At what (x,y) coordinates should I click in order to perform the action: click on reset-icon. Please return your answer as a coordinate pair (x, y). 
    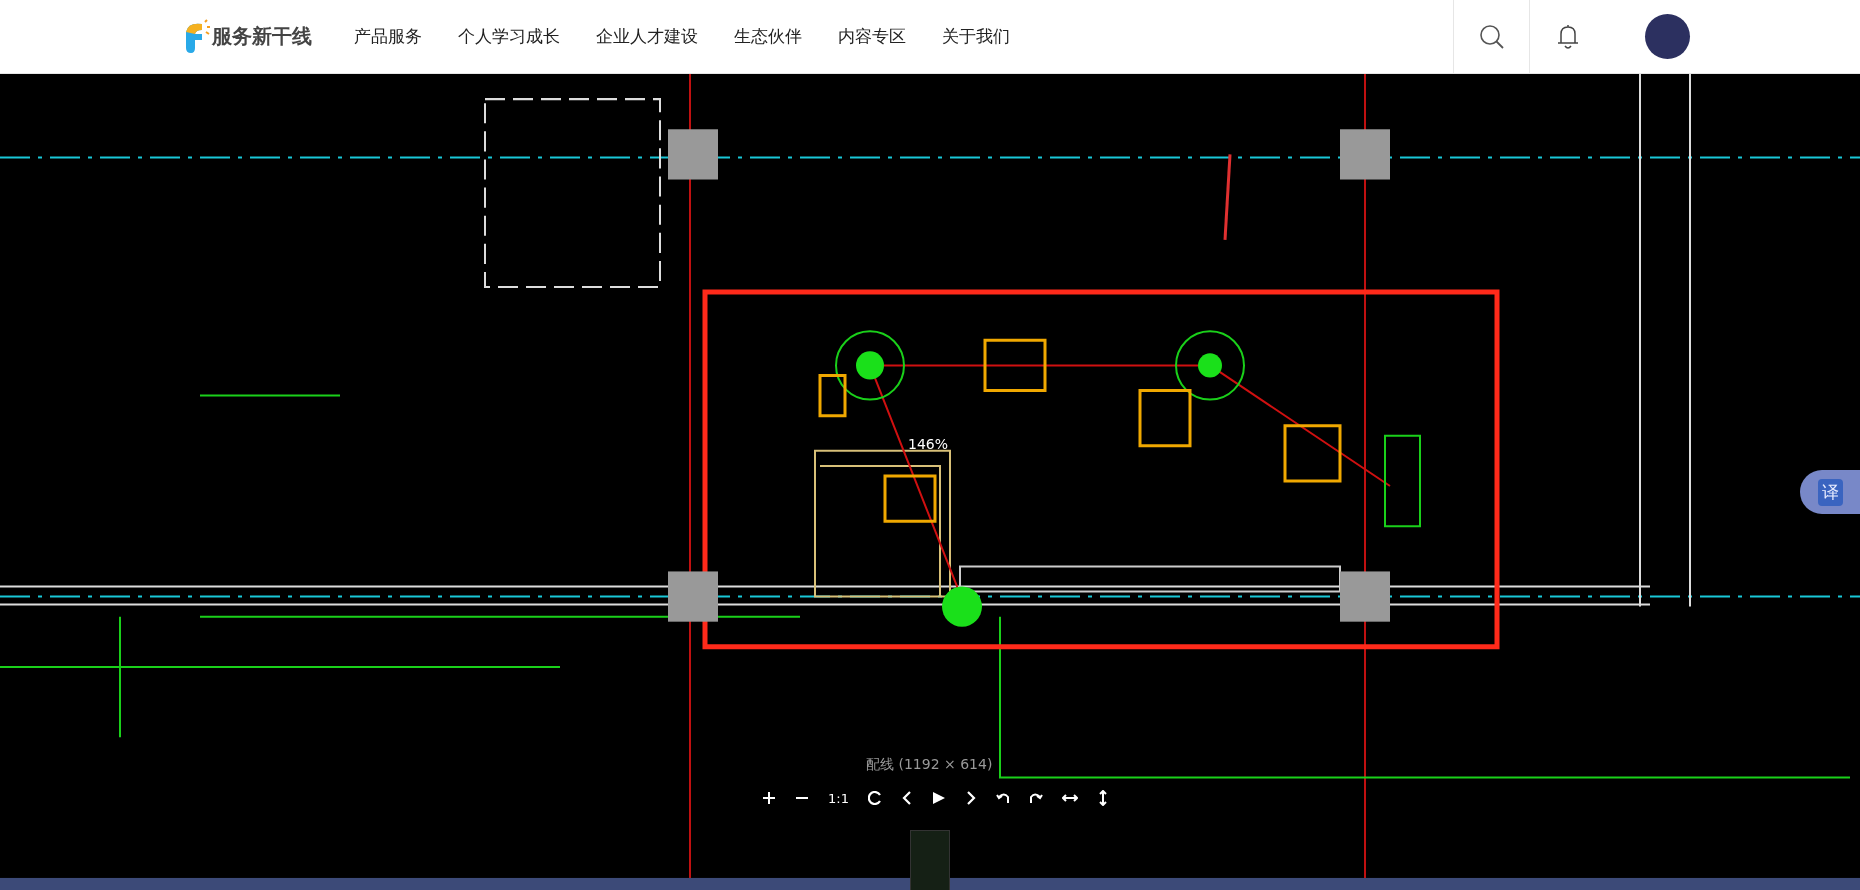
    Looking at the image, I should click on (874, 798).